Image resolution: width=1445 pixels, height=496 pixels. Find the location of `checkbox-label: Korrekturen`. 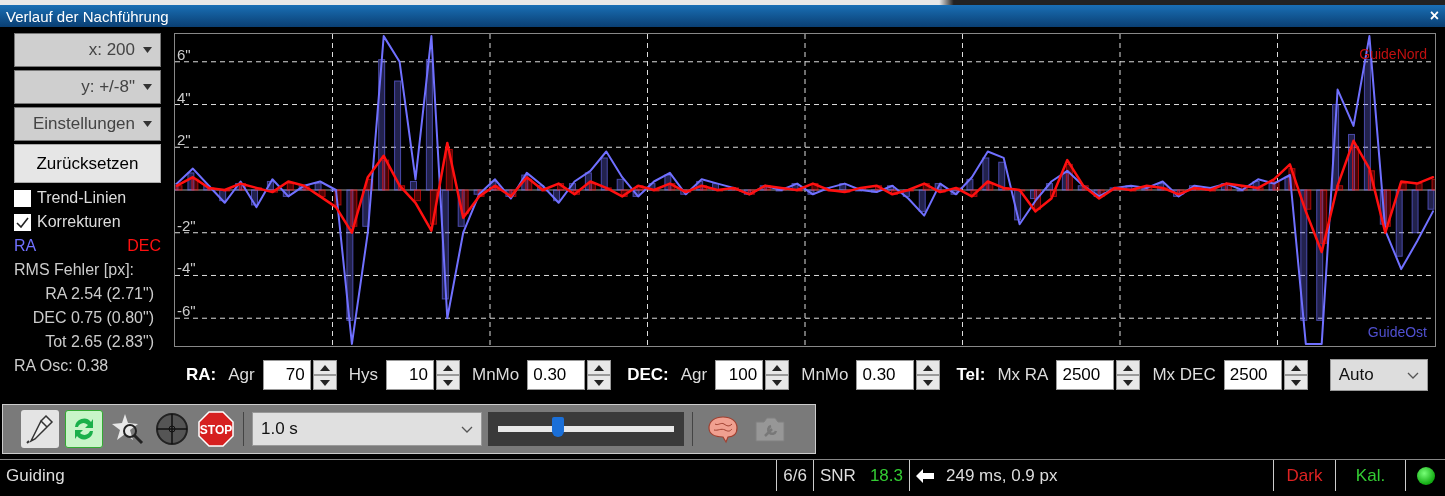

checkbox-label: Korrekturen is located at coordinates (79, 222).